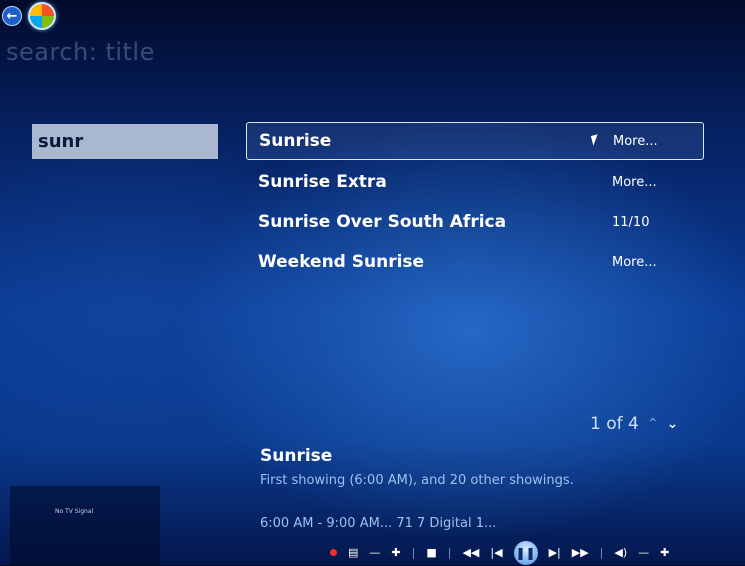 Image resolution: width=745 pixels, height=566 pixels. What do you see at coordinates (664, 552) in the screenshot?
I see `volume-up-icon: ✚` at bounding box center [664, 552].